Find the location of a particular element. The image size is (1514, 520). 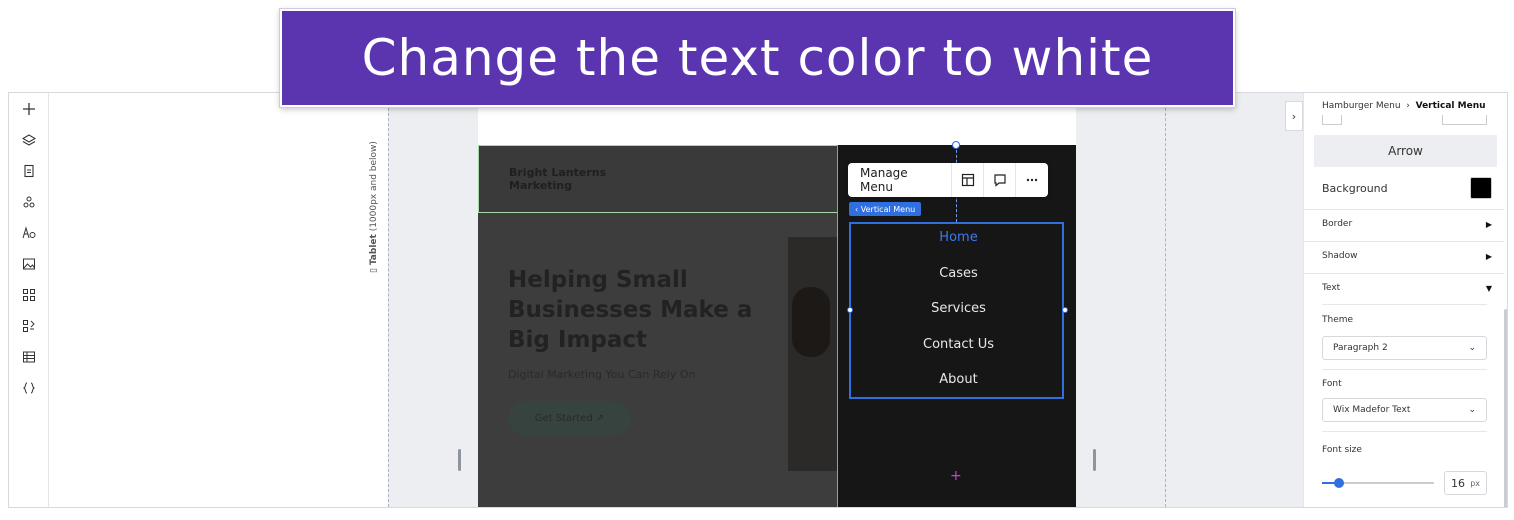

border-section: Border ▶ is located at coordinates (1407, 224).